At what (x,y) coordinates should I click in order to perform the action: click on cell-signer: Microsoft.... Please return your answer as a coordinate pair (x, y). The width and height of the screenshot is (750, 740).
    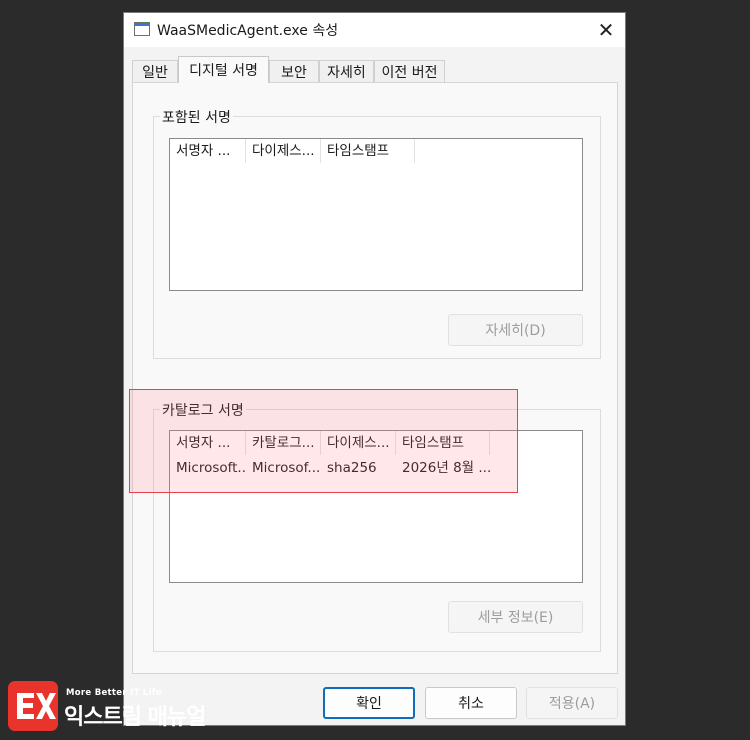
    Looking at the image, I should click on (211, 468).